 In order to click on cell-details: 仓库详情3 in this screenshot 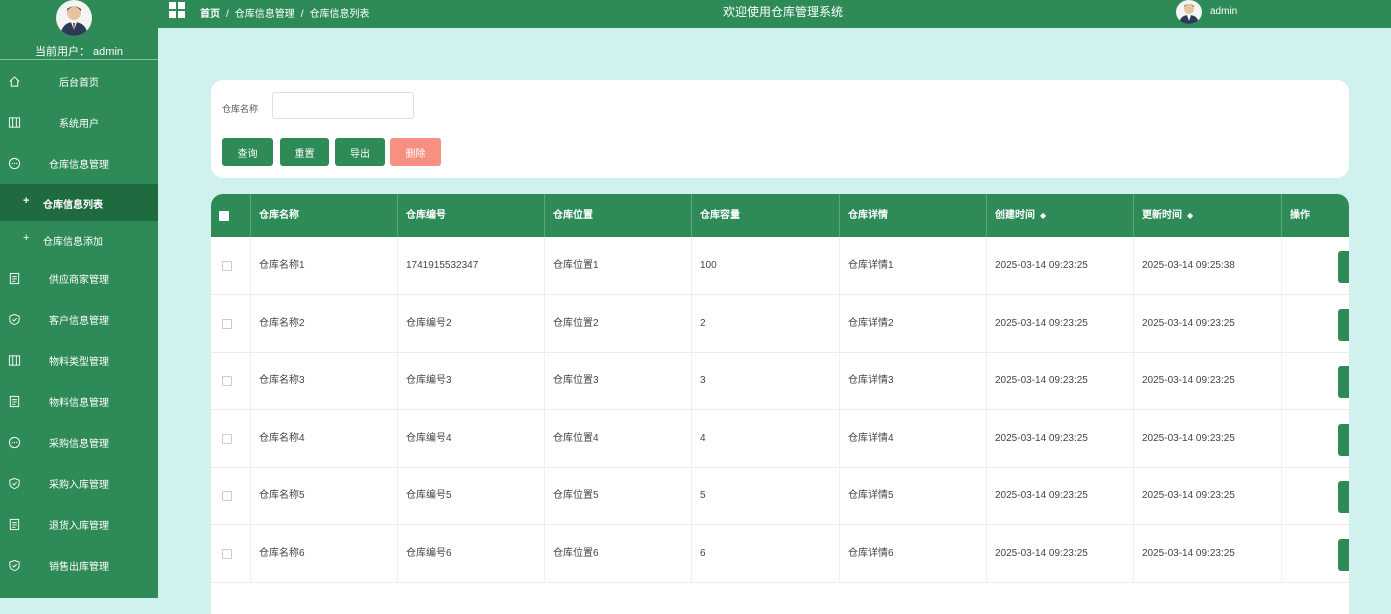, I will do `click(913, 380)`.